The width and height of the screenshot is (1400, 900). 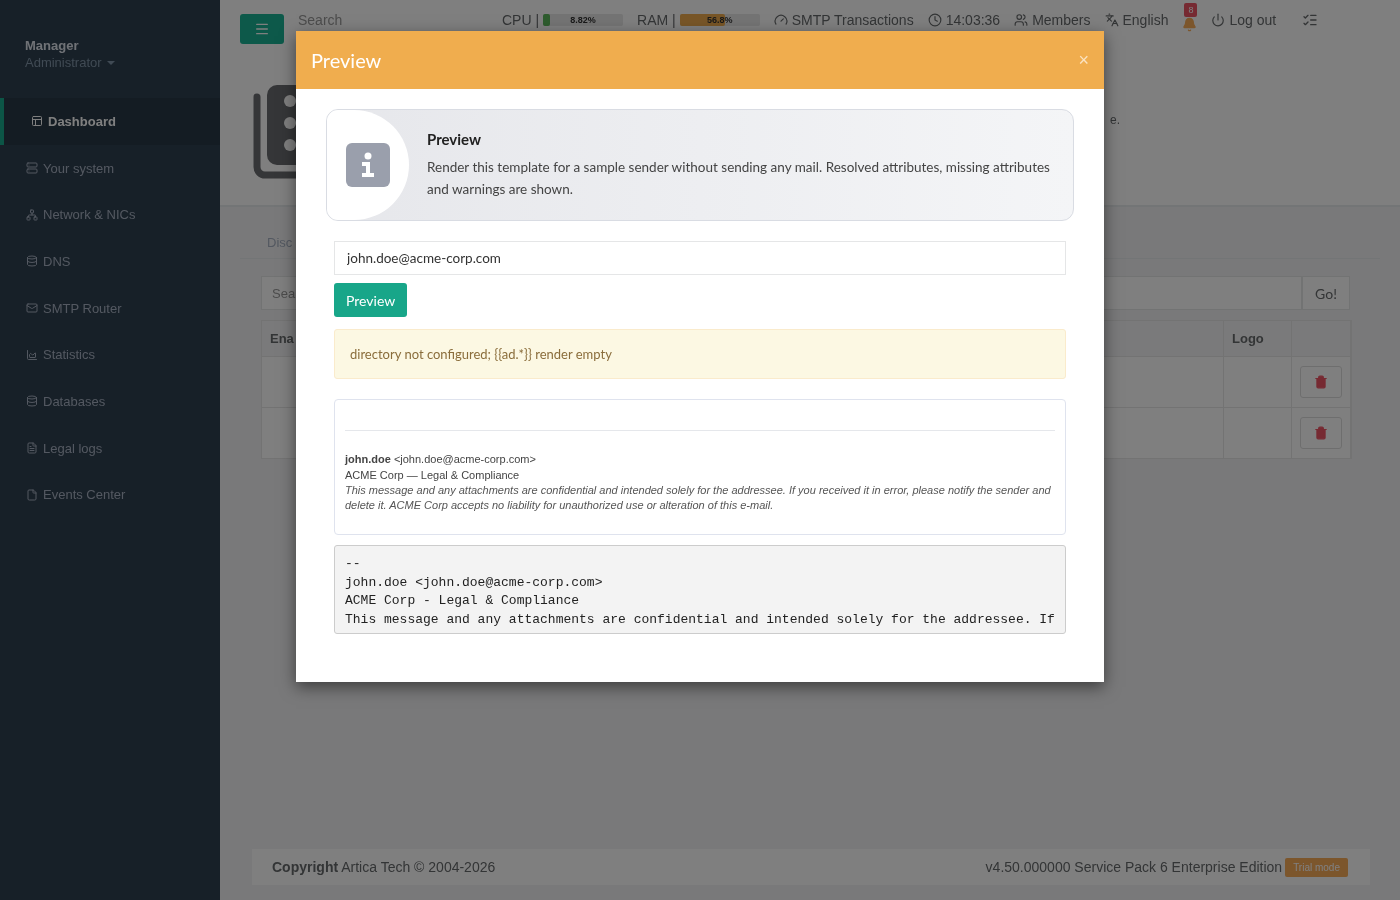 I want to click on info-icon, so click(x=368, y=165).